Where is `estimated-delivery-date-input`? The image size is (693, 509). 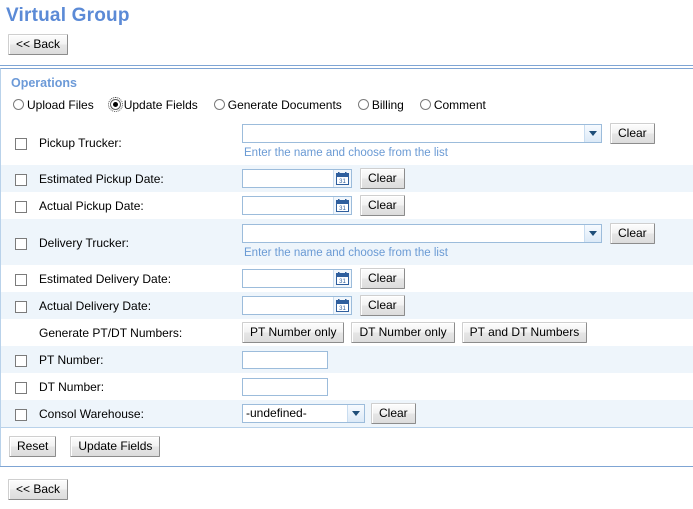 estimated-delivery-date-input is located at coordinates (288, 279).